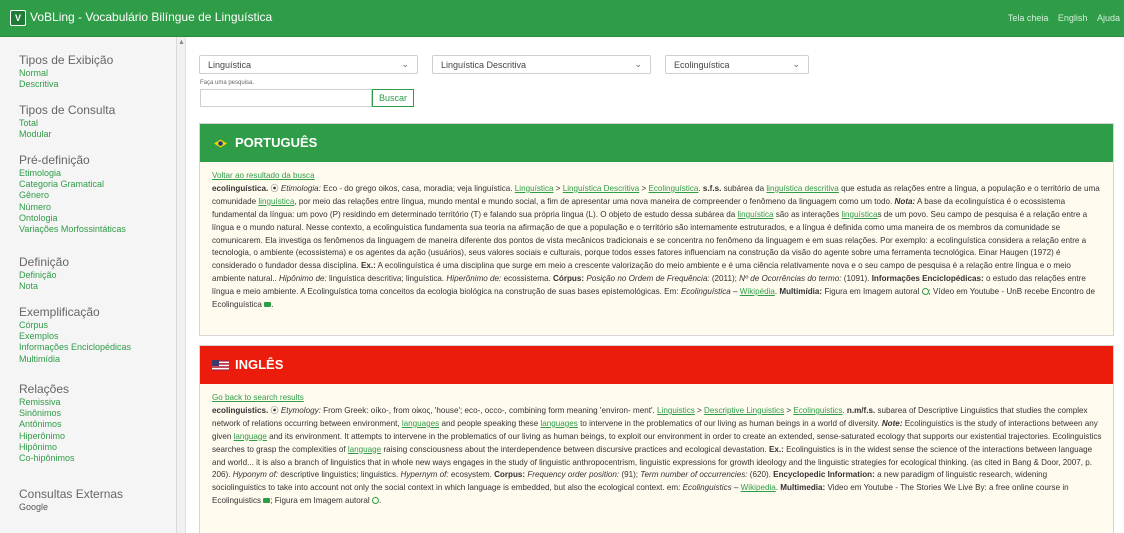 The image size is (1124, 533). What do you see at coordinates (807, 214) in the screenshot?
I see `note-text: são as interações` at bounding box center [807, 214].